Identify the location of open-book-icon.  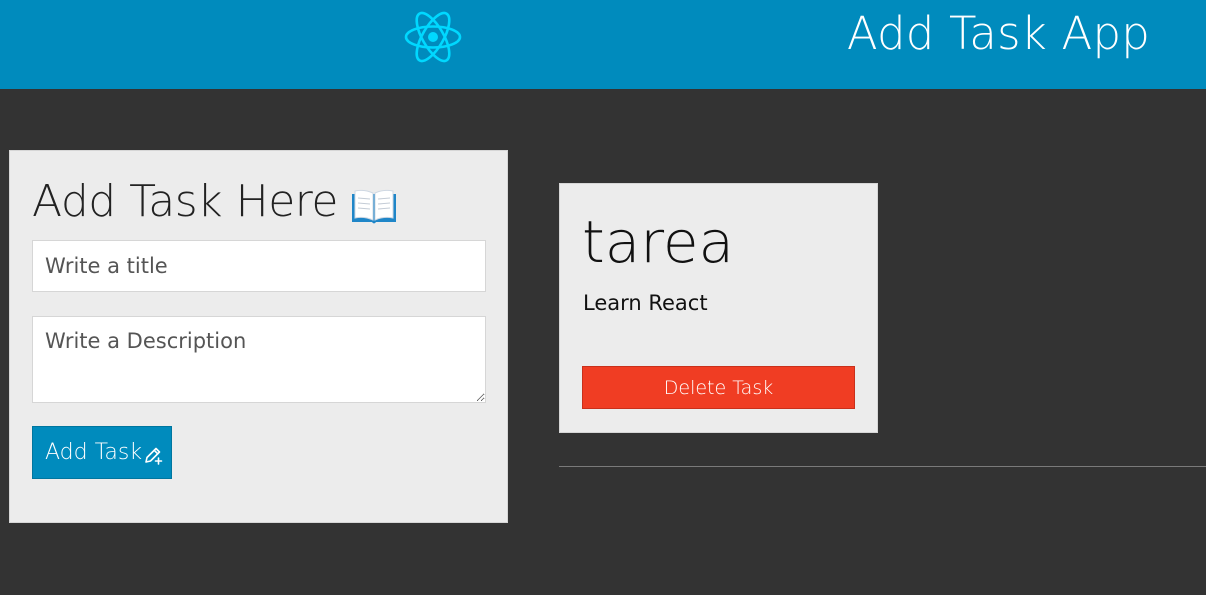
(374, 206).